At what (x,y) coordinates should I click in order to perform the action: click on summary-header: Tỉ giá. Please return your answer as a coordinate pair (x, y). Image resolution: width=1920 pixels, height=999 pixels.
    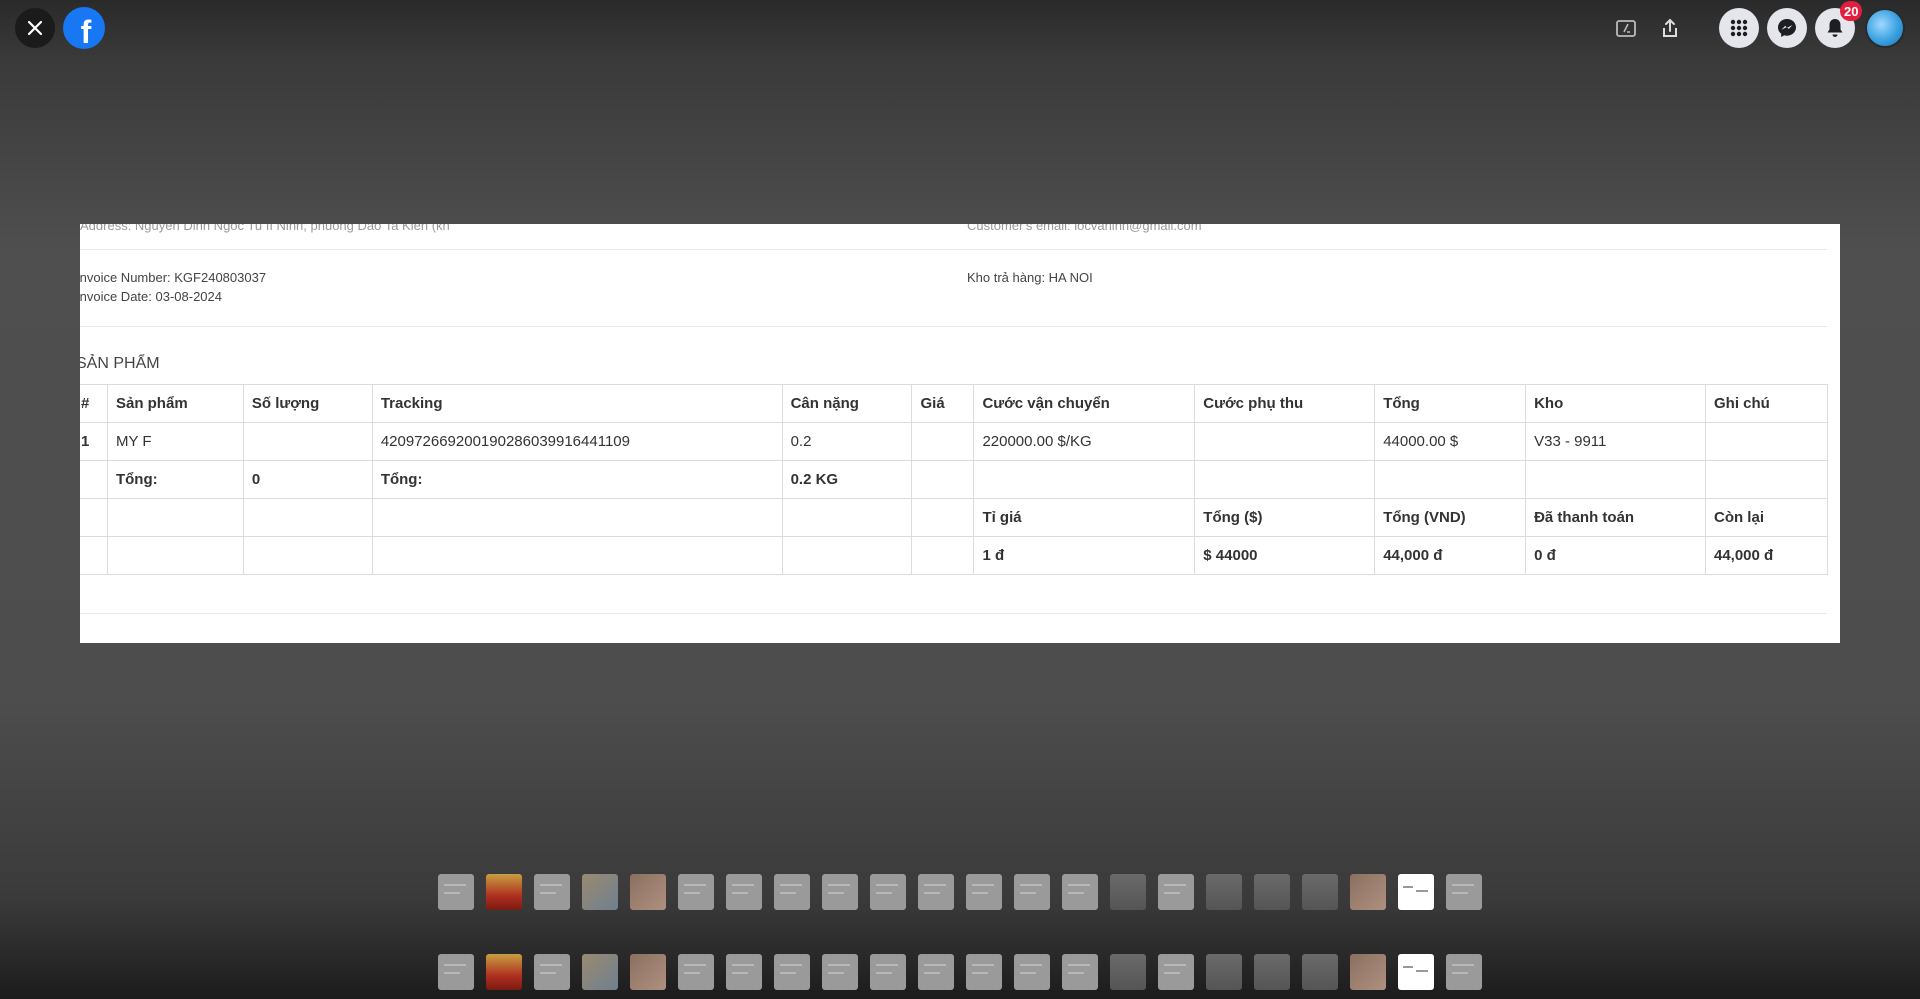
    Looking at the image, I should click on (1084, 517).